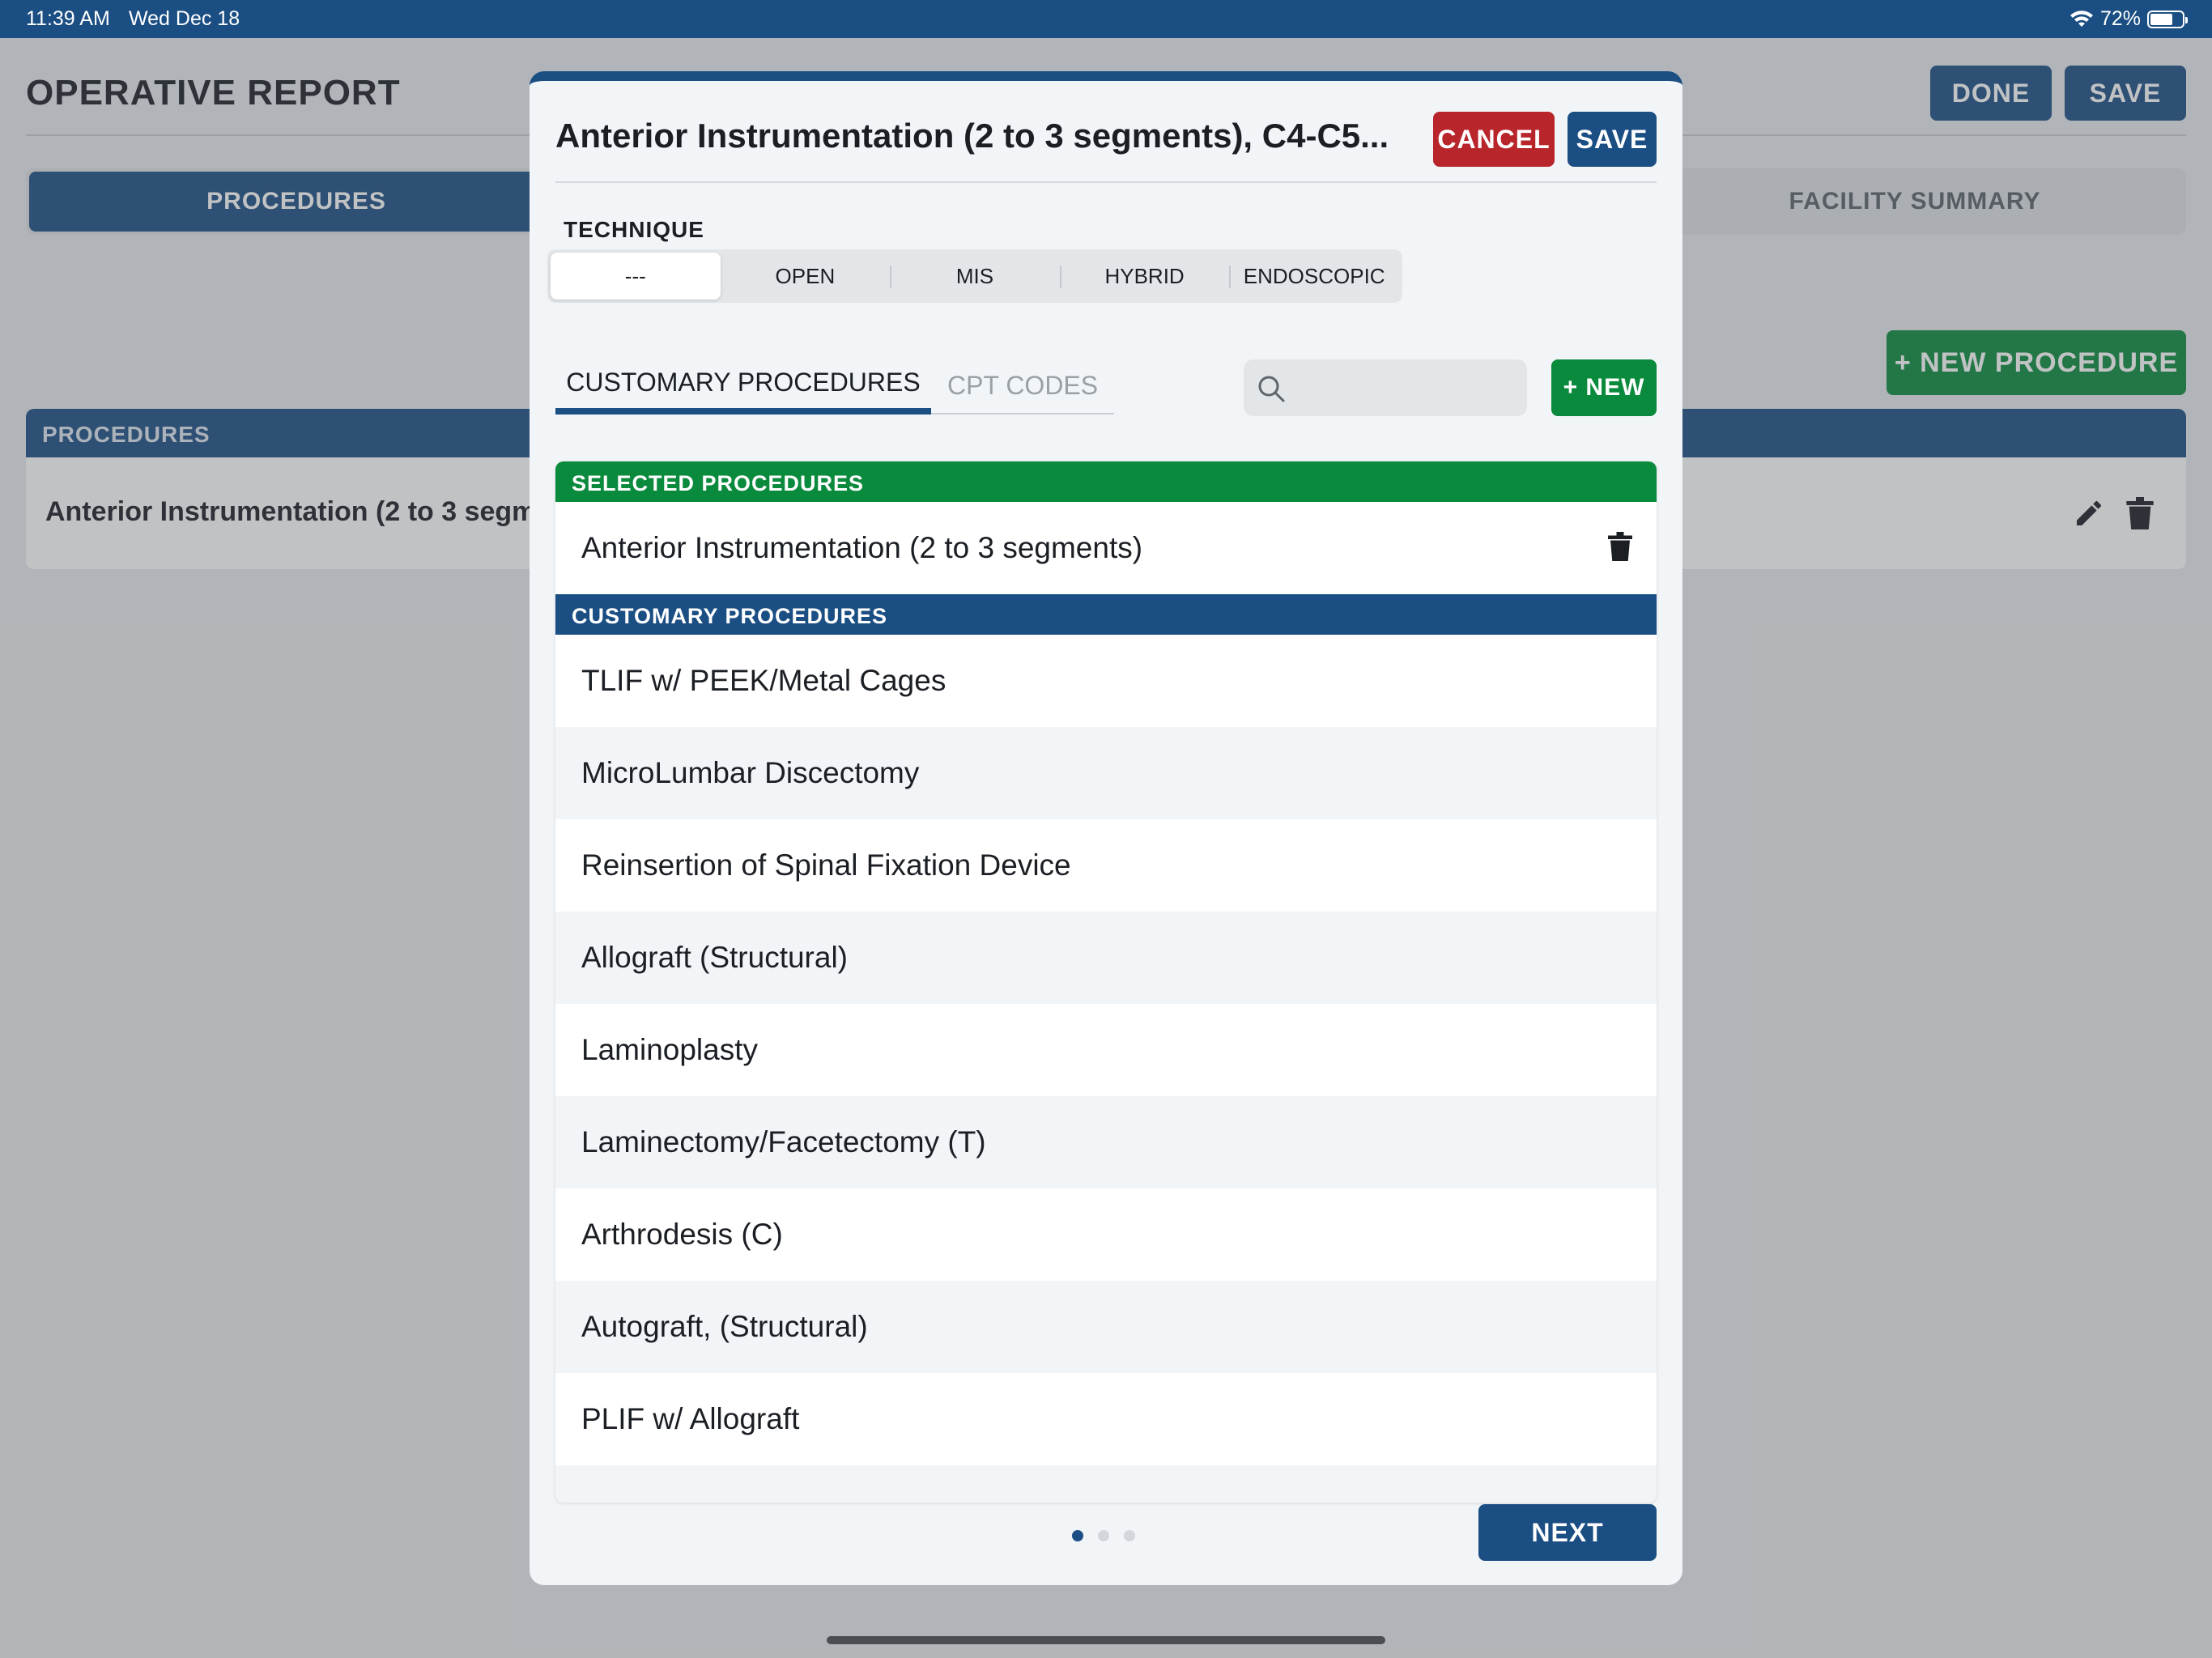 The height and width of the screenshot is (1658, 2212). I want to click on selected-procedures-header: SELECTED PROCEDURES, so click(1106, 481).